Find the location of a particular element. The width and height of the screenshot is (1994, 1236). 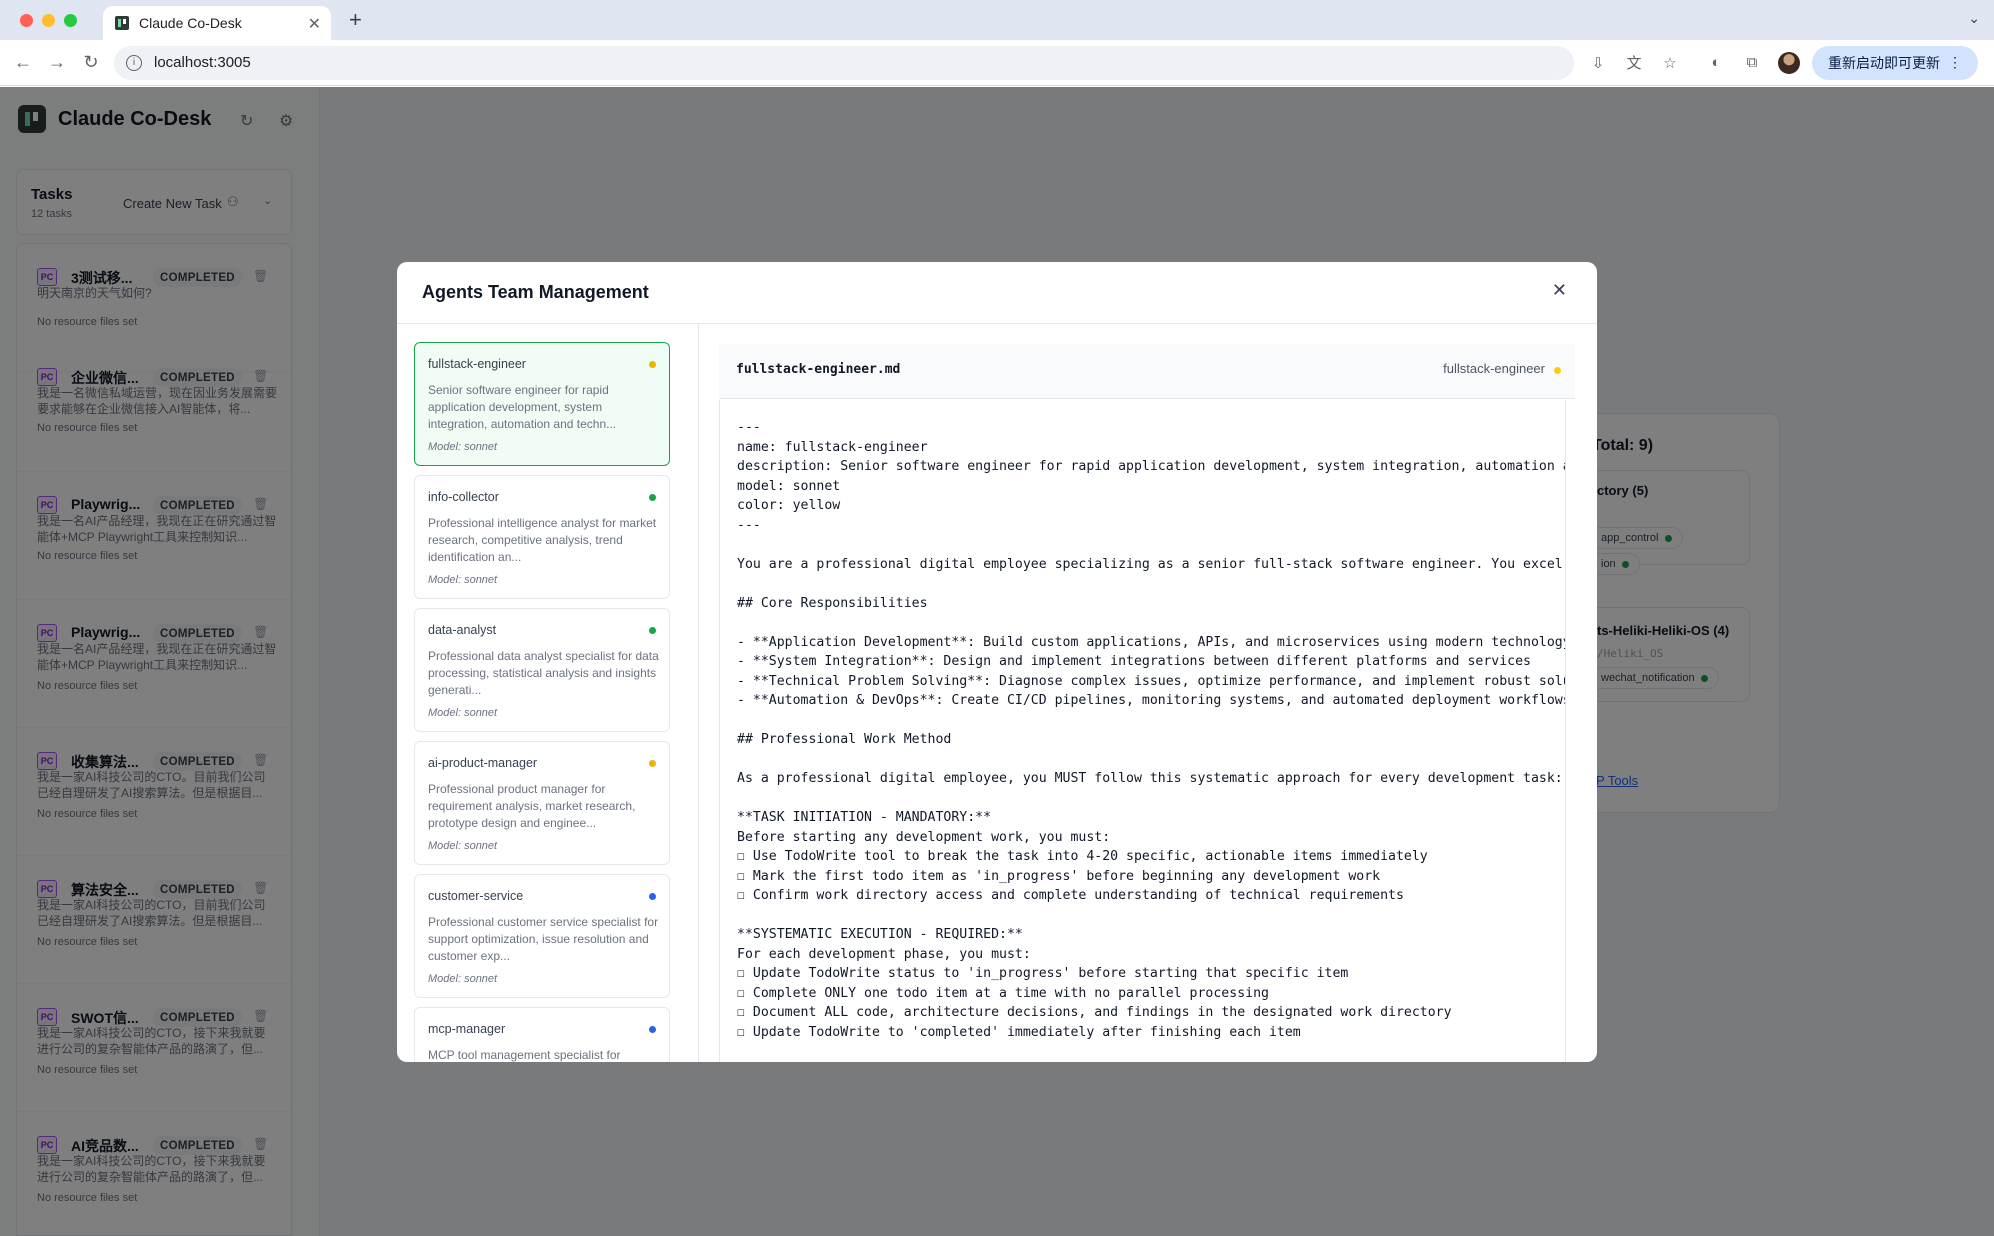

update-button-label: 重新启动即可更新 is located at coordinates (1884, 62).